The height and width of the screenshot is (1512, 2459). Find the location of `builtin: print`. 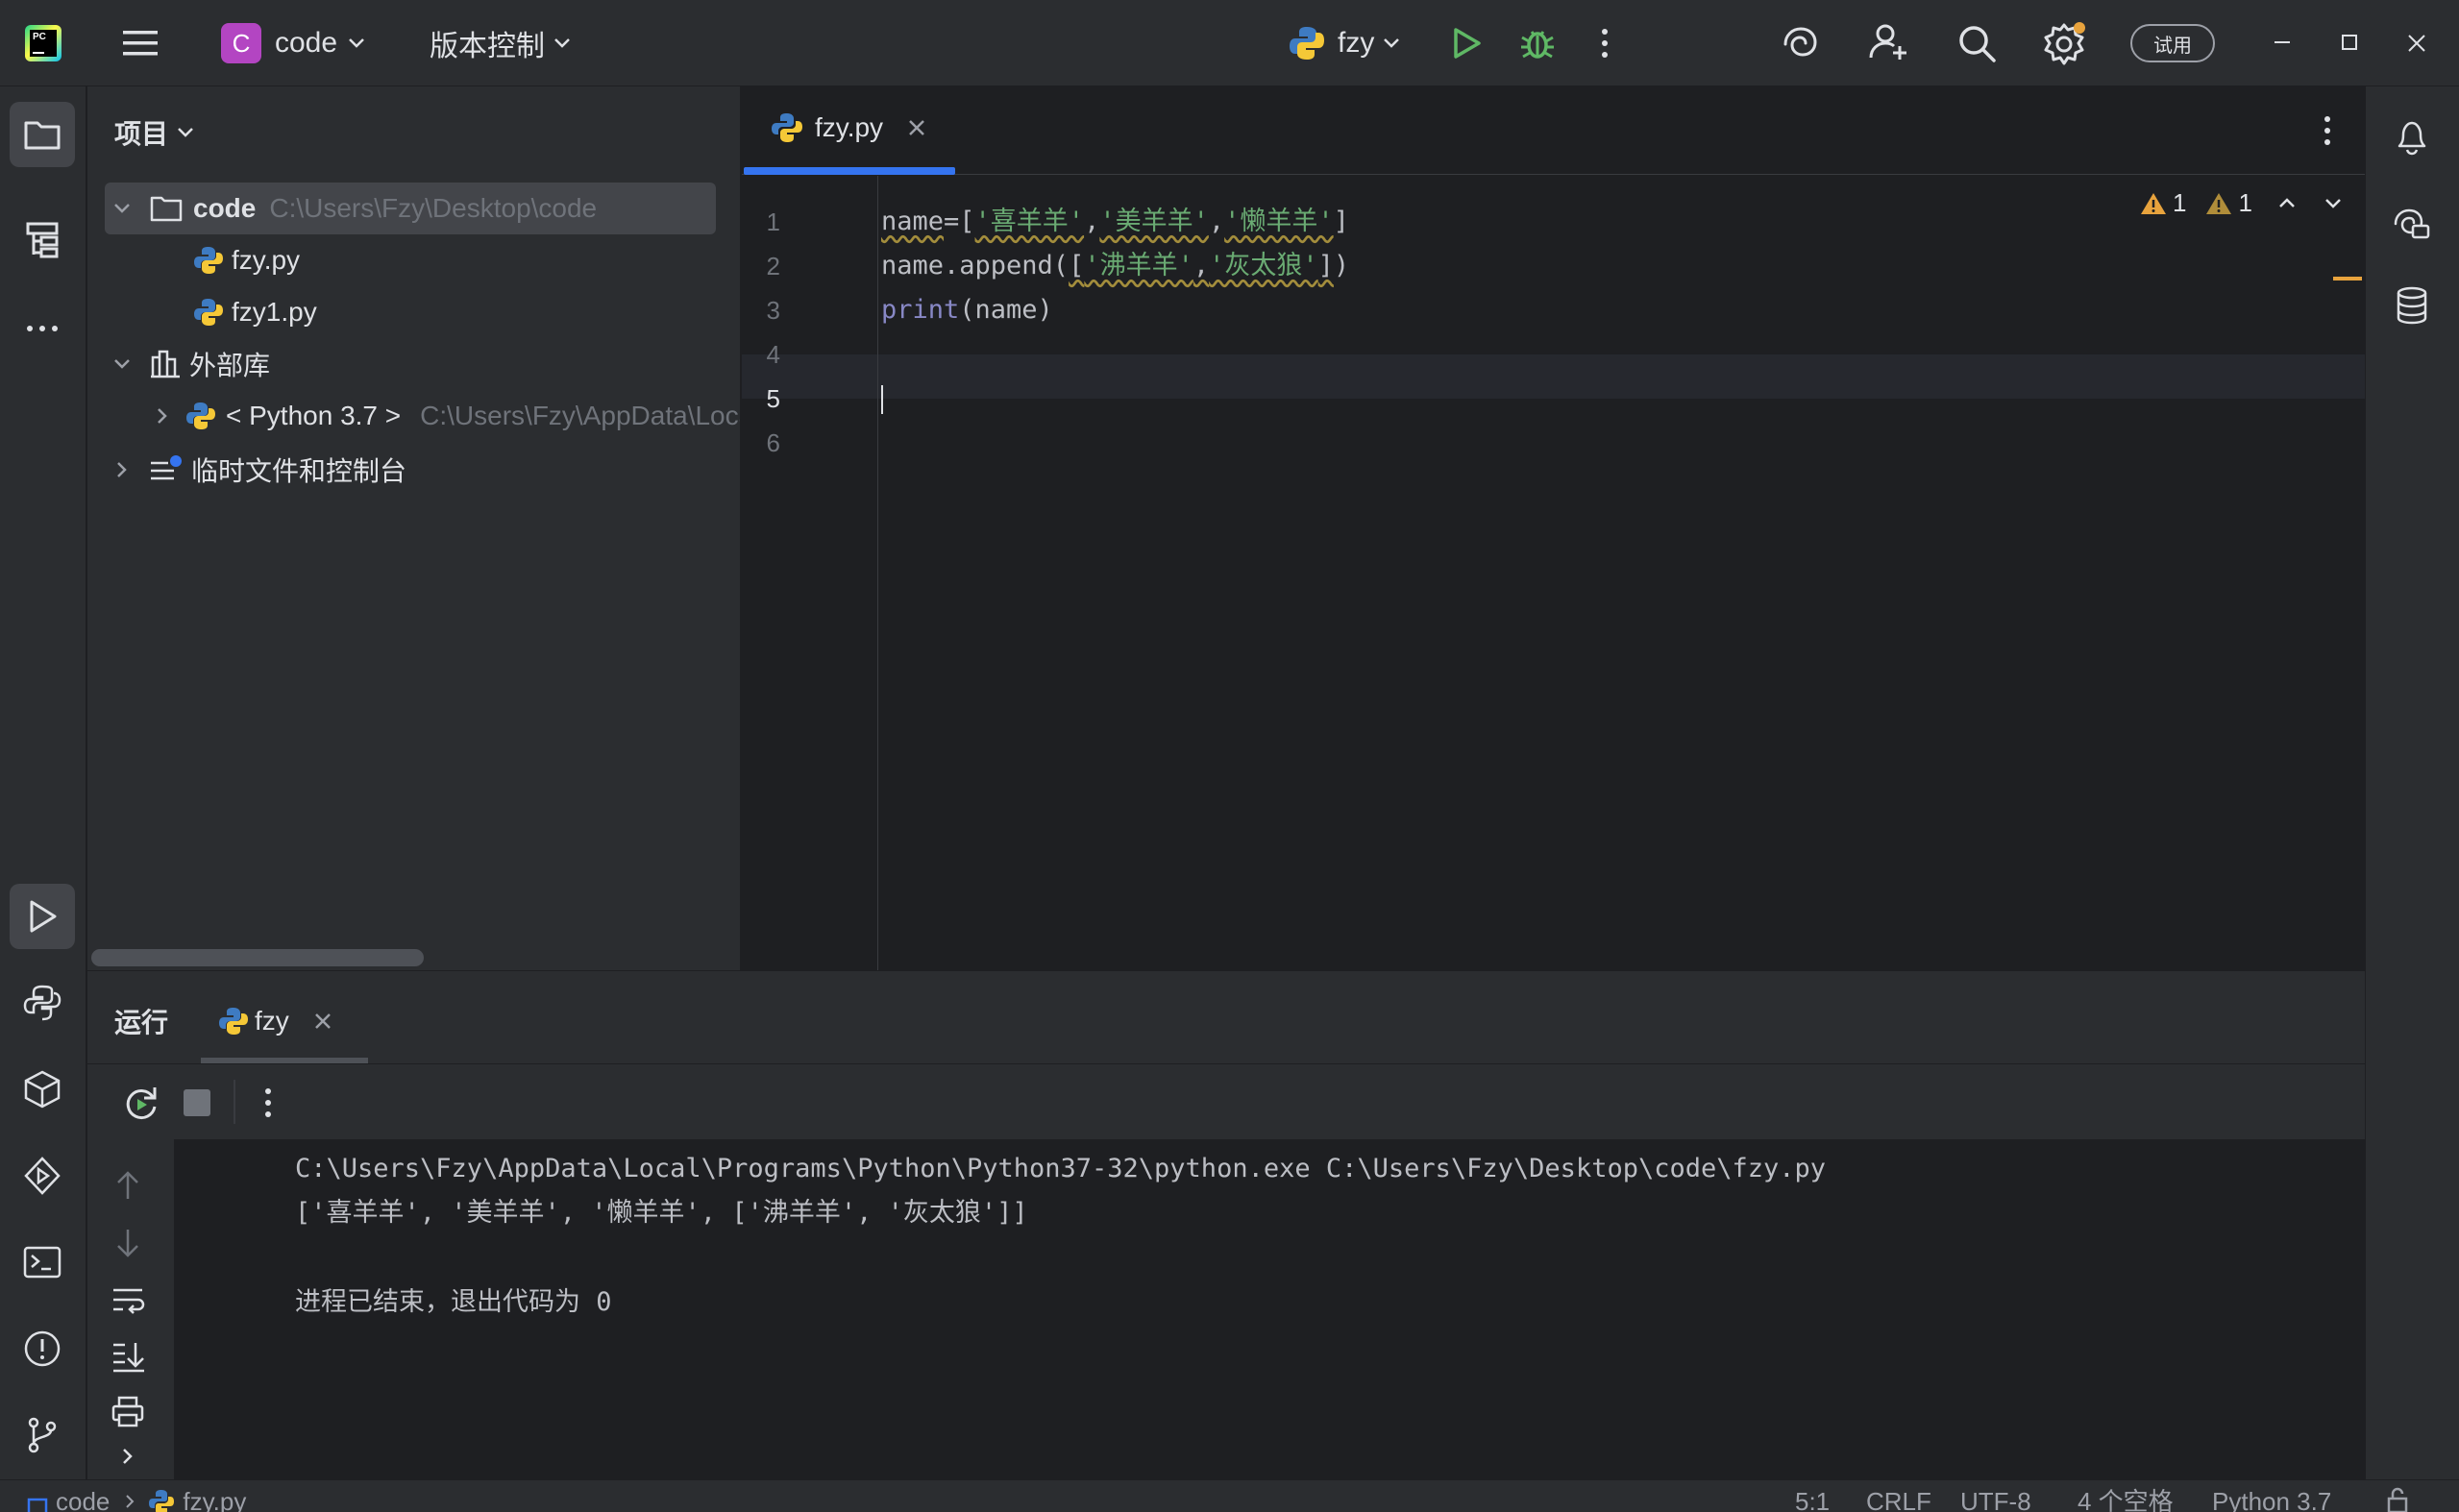

builtin: print is located at coordinates (920, 310).